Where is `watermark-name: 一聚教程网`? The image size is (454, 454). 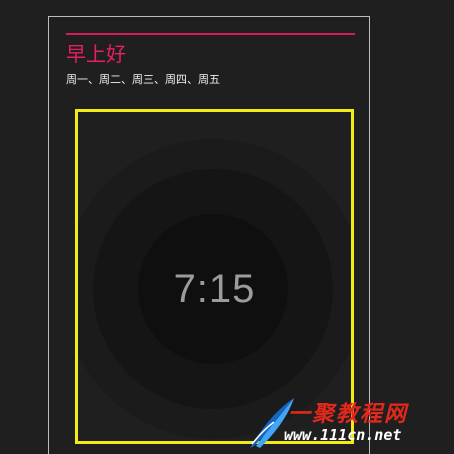 watermark-name: 一聚教程网 is located at coordinates (348, 414).